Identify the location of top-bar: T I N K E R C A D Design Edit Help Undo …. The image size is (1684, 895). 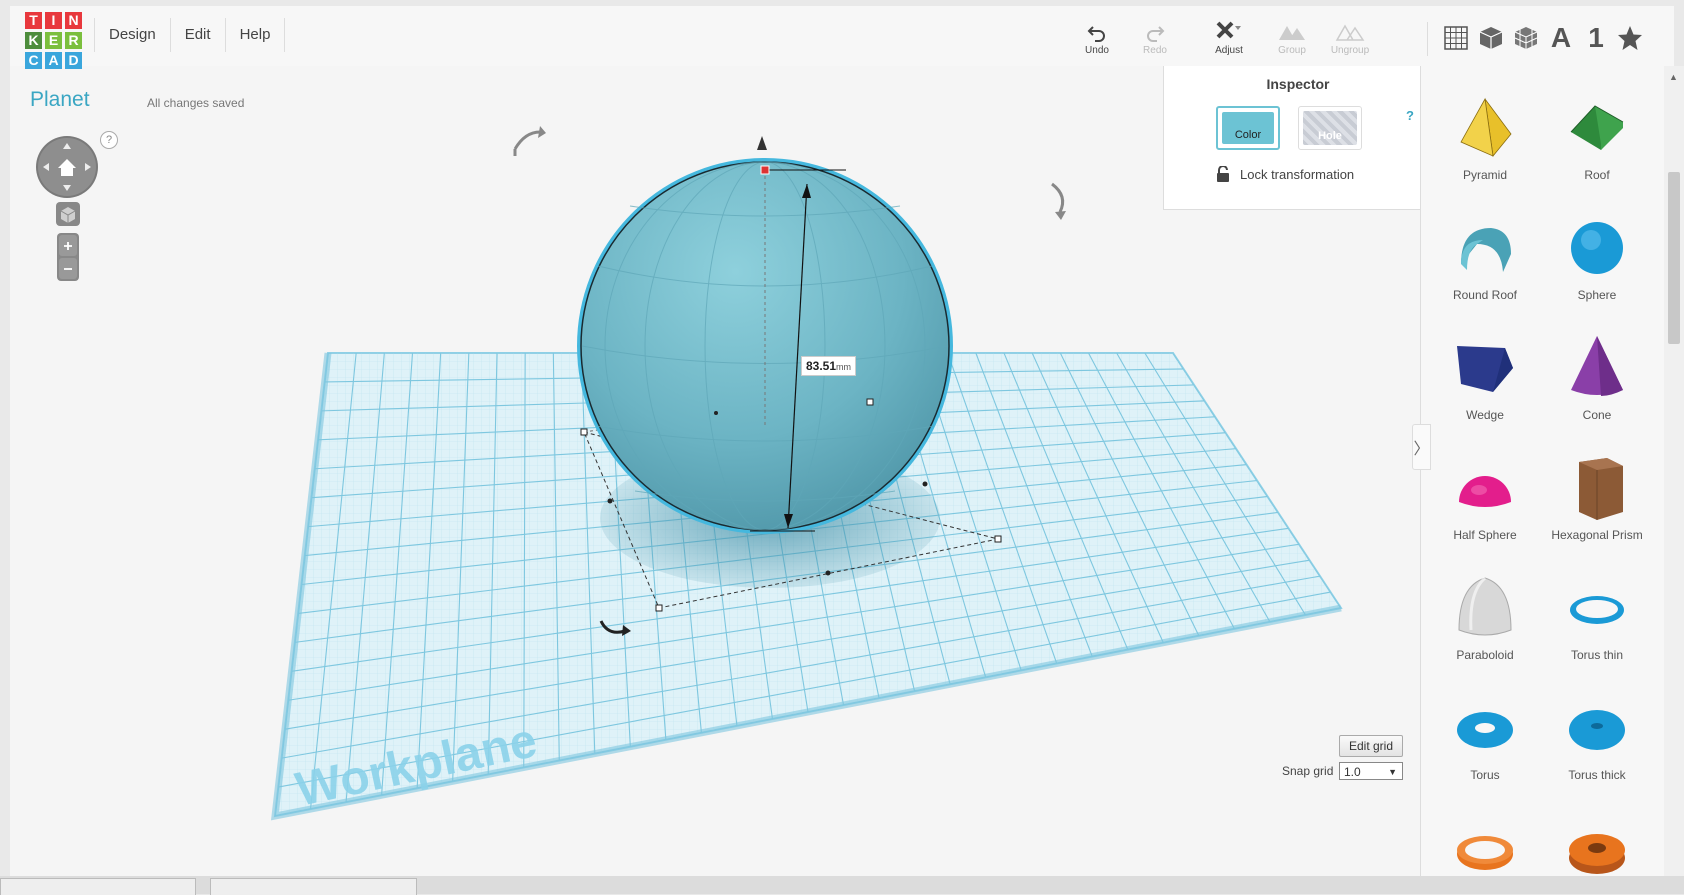
(842, 37).